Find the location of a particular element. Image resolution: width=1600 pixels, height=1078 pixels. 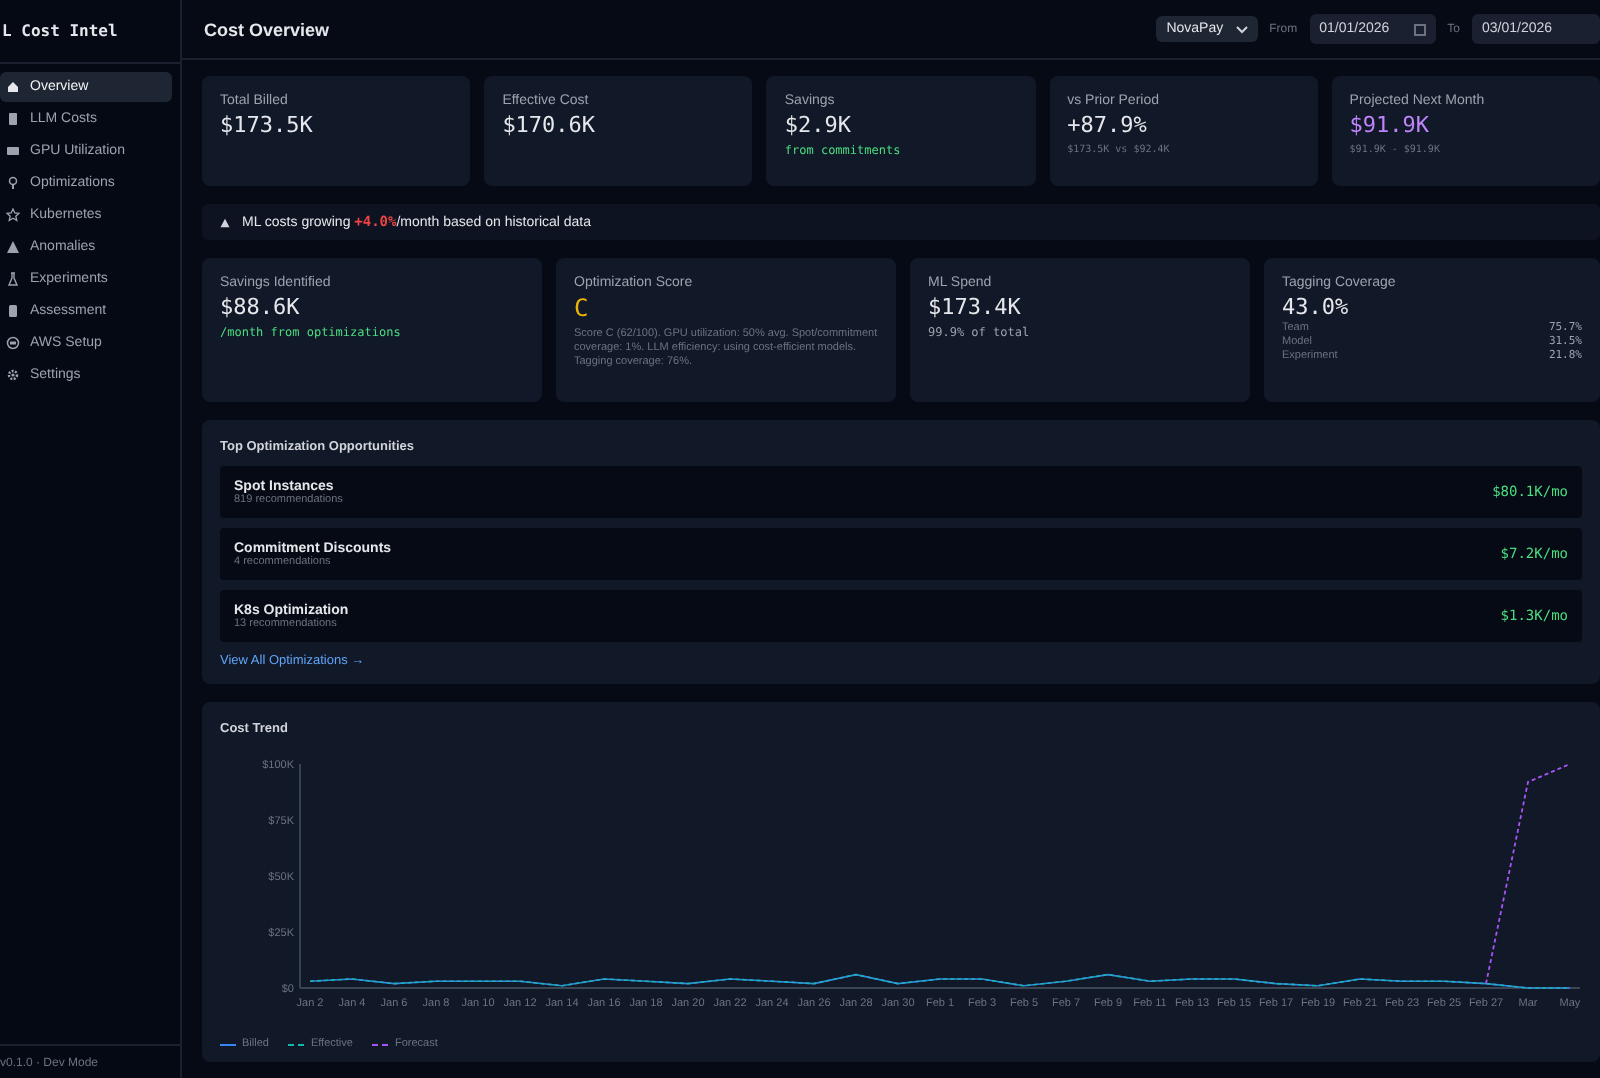

calendar-icon is located at coordinates (1419, 29).